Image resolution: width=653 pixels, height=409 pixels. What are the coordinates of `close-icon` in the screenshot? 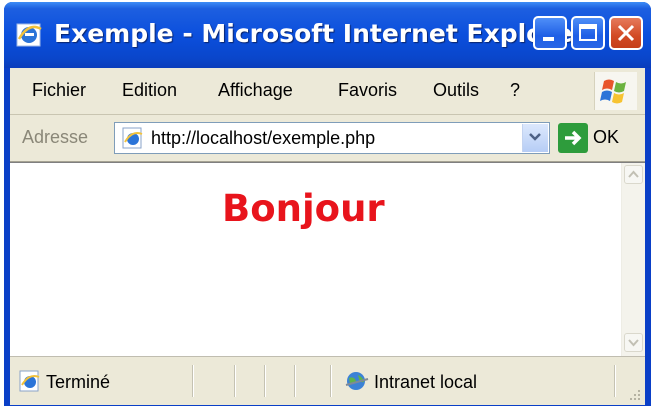 It's located at (626, 33).